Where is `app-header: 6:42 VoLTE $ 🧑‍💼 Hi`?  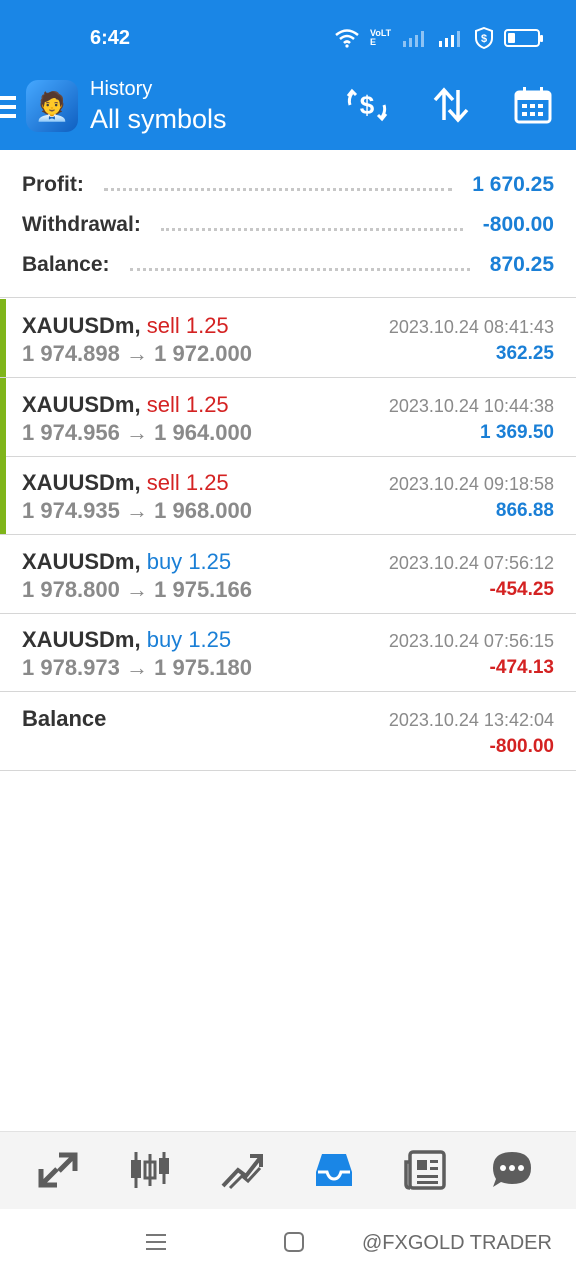
app-header: 6:42 VoLTE $ 🧑‍💼 Hi is located at coordinates (288, 75).